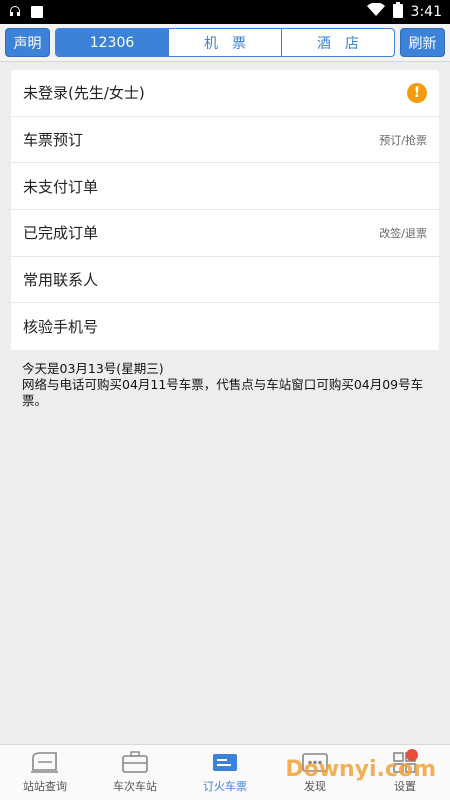  Describe the element at coordinates (225, 762) in the screenshot. I see `ticket-icon` at that location.